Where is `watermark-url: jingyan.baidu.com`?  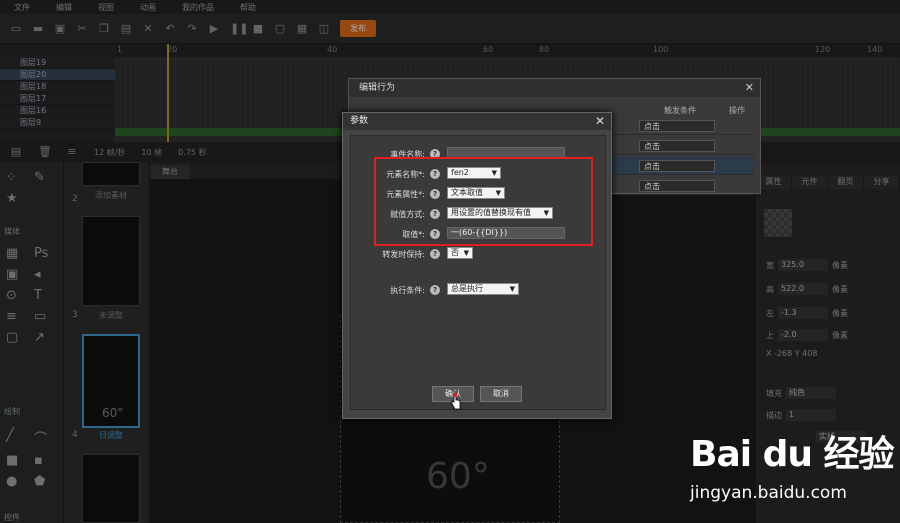
watermark-url: jingyan.baidu.com is located at coordinates (768, 493).